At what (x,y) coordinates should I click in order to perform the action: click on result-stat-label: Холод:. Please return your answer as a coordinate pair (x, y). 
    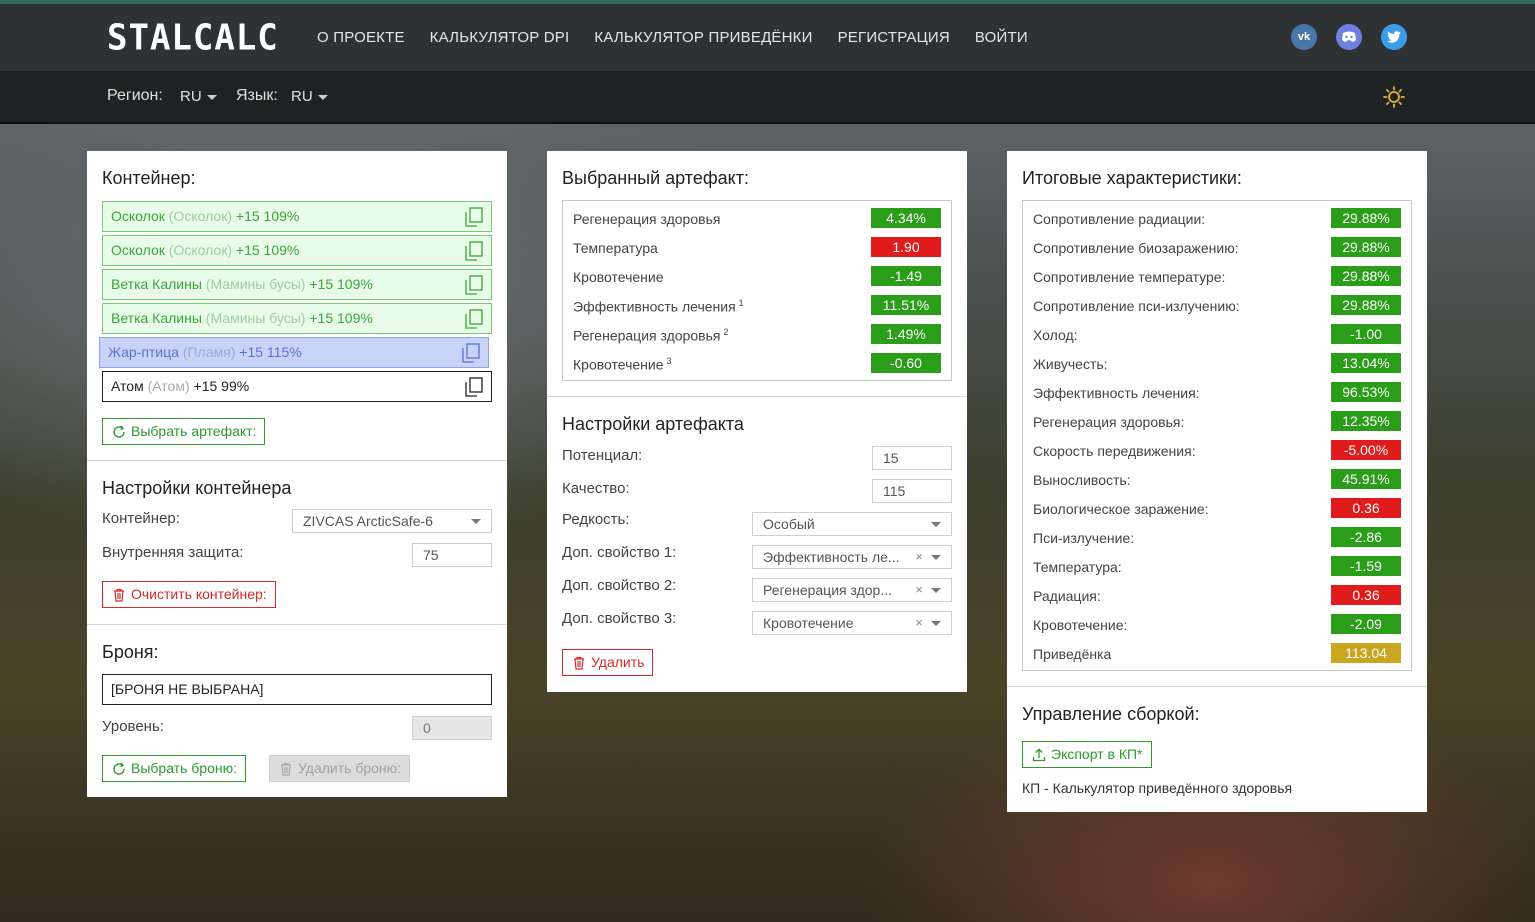
    Looking at the image, I should click on (1055, 335).